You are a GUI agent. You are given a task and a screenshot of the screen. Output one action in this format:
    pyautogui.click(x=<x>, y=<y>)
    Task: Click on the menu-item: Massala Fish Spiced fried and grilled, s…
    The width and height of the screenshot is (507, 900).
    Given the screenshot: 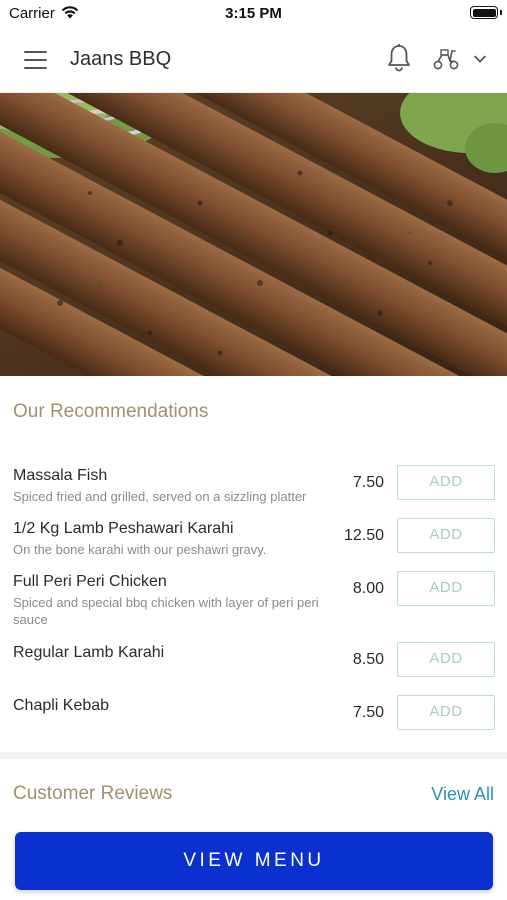 What is the action you would take?
    pyautogui.click(x=254, y=488)
    